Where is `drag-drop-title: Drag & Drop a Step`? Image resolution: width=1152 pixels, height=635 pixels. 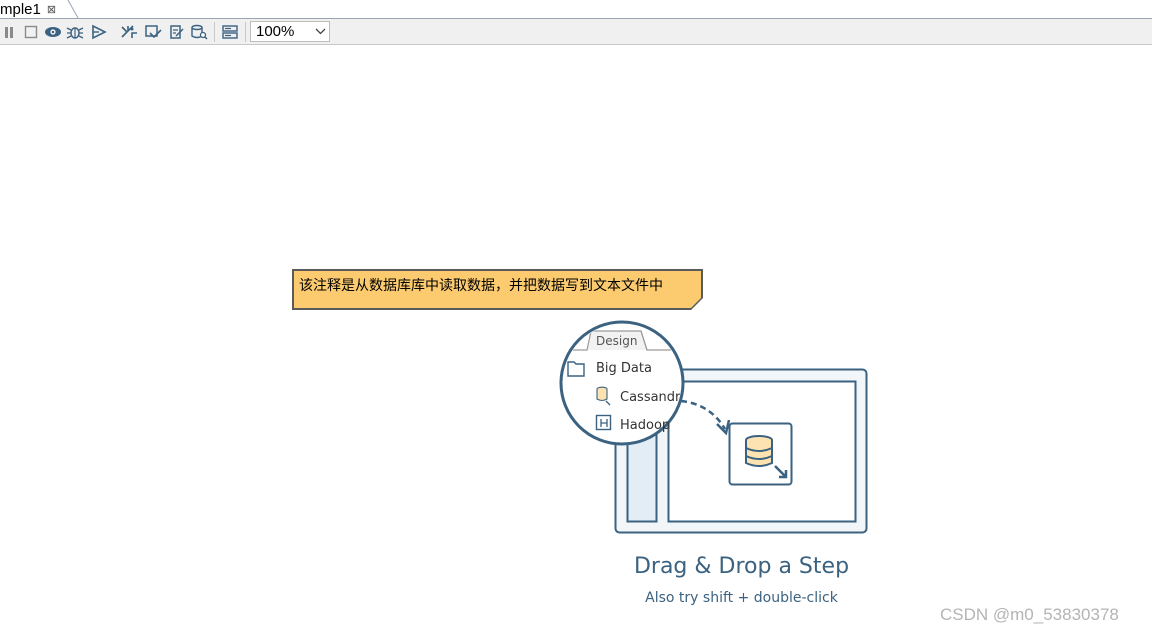
drag-drop-title: Drag & Drop a Step is located at coordinates (741, 566).